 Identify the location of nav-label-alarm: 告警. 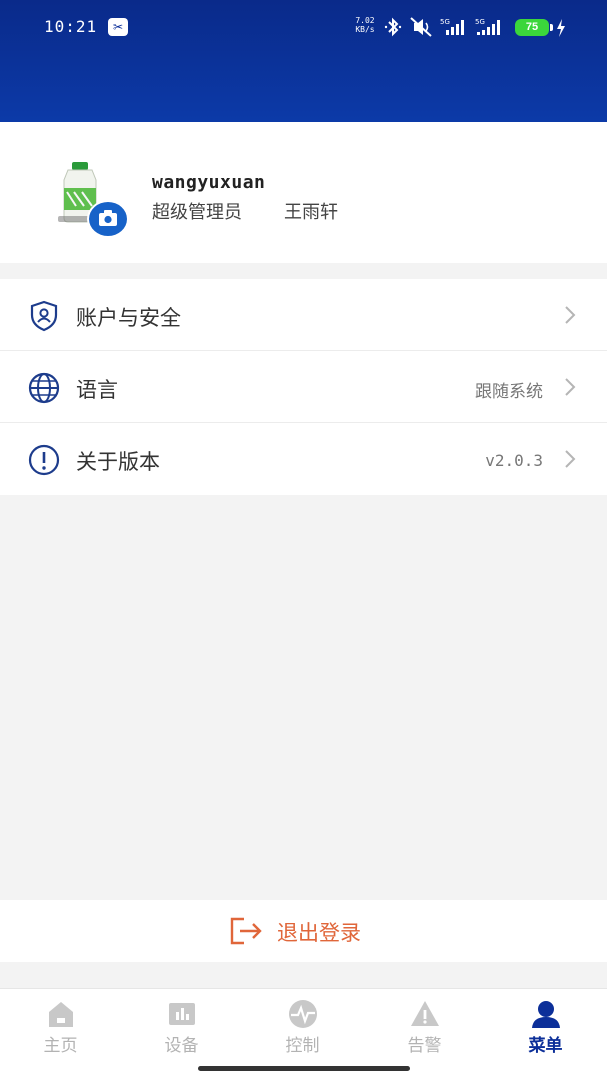
(424, 1046).